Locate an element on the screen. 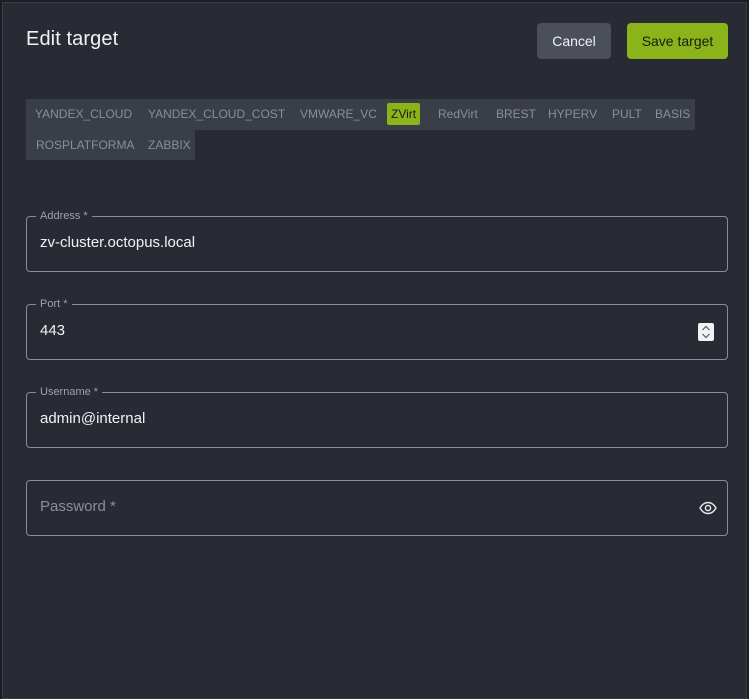 Image resolution: width=749 pixels, height=699 pixels. tab-vmware-vc: VMWARE_VC is located at coordinates (338, 114).